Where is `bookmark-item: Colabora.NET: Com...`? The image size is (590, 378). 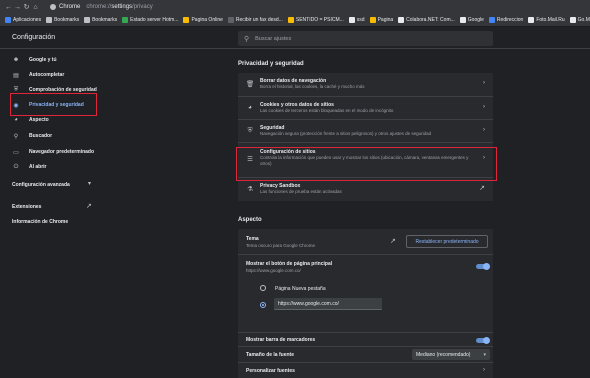
bookmark-item: Colabora.NET: Com... is located at coordinates (426, 20).